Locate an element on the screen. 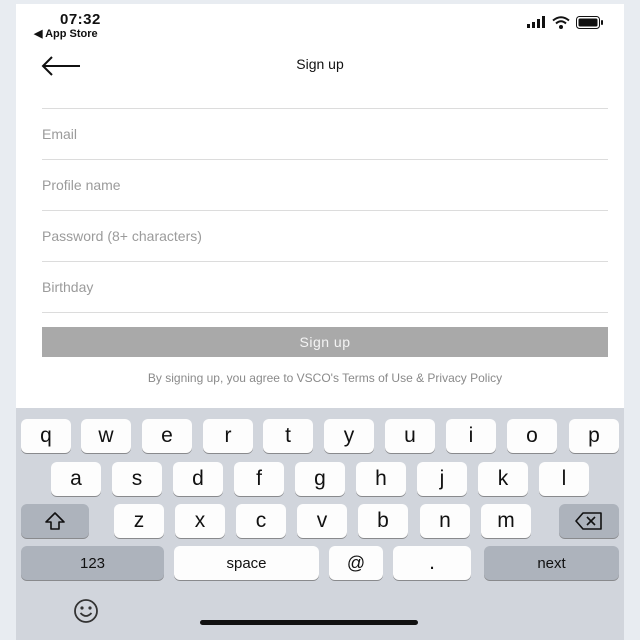 The width and height of the screenshot is (640, 640). key-w: w is located at coordinates (106, 436).